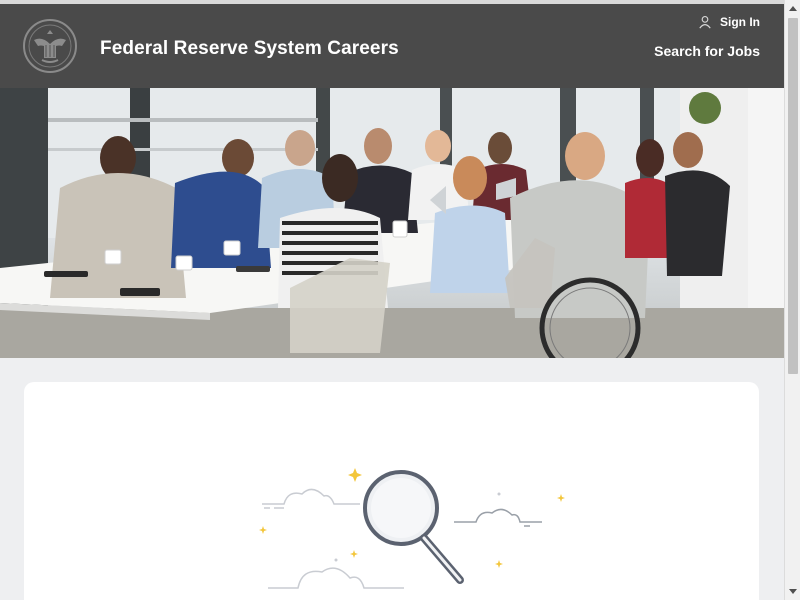 Image resolution: width=800 pixels, height=600 pixels. I want to click on search-for-jobs-link: Search for Jobs, so click(707, 51).